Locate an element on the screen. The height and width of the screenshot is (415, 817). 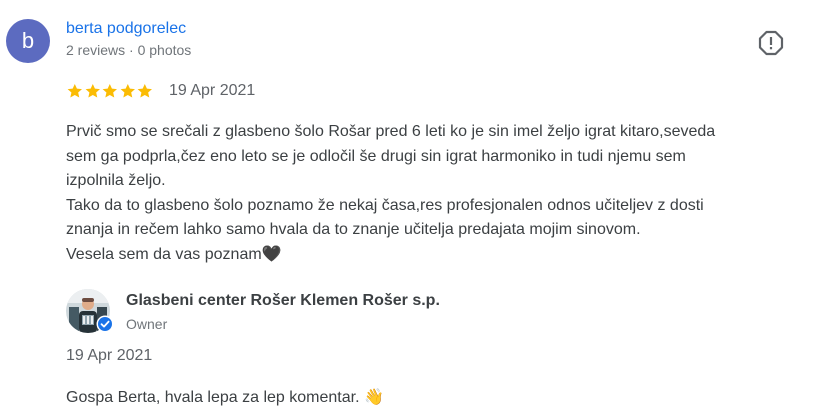
review-text-line: Vesela sem da vas poznam🖤 is located at coordinates (174, 254).